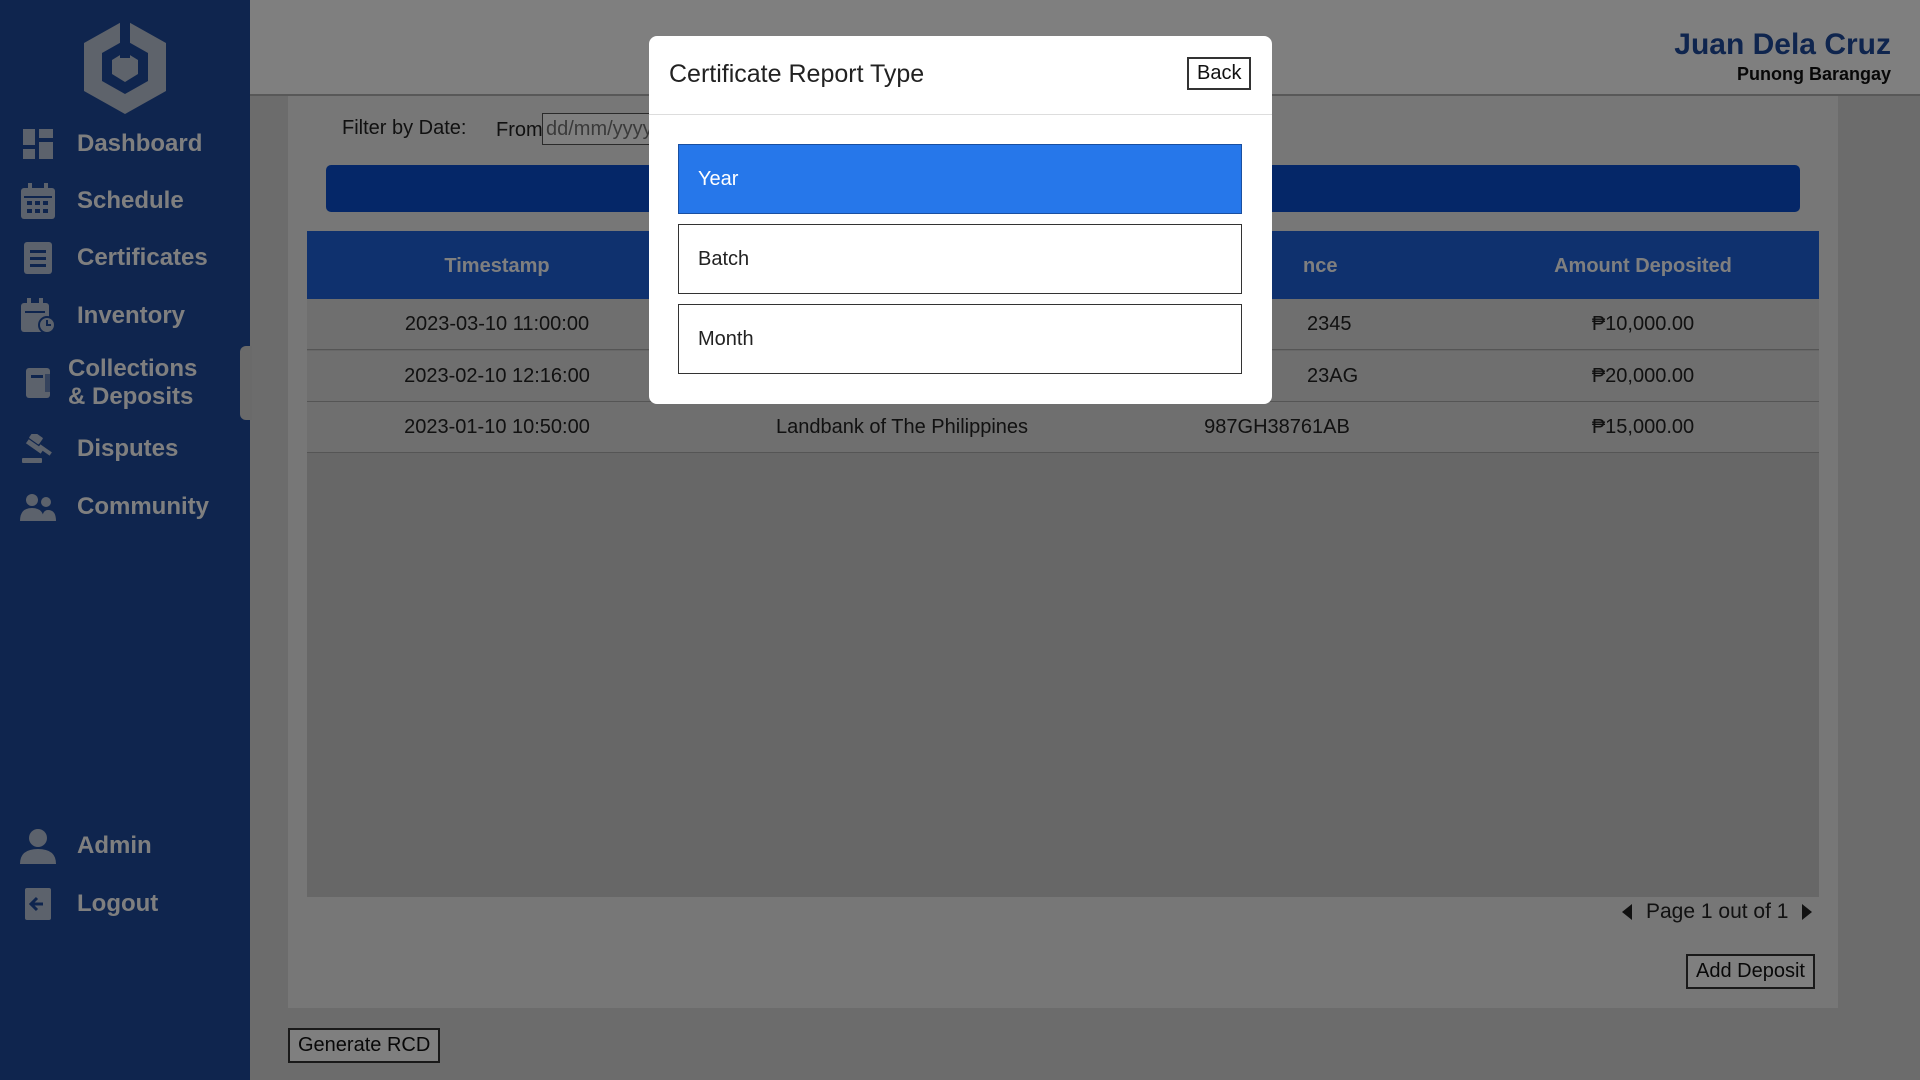 The height and width of the screenshot is (1080, 1920). I want to click on option-batch: Batch, so click(960, 259).